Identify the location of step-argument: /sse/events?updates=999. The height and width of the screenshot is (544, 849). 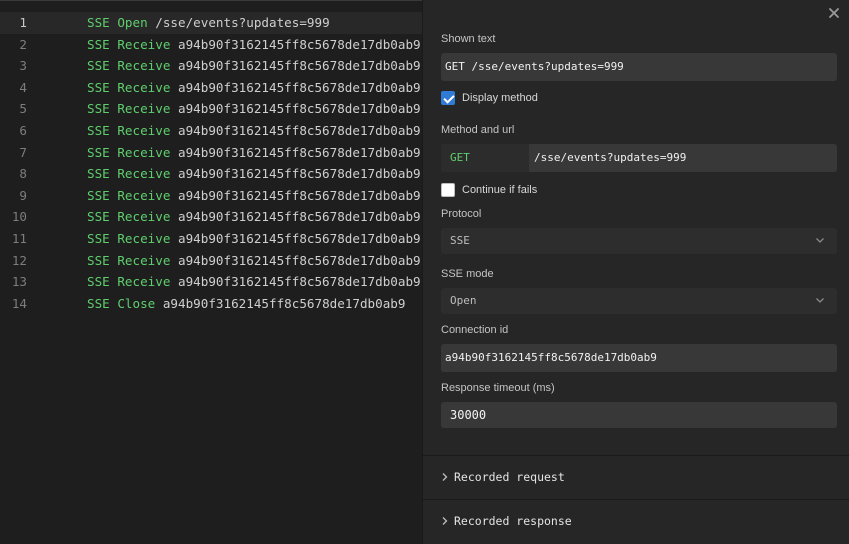
(242, 22).